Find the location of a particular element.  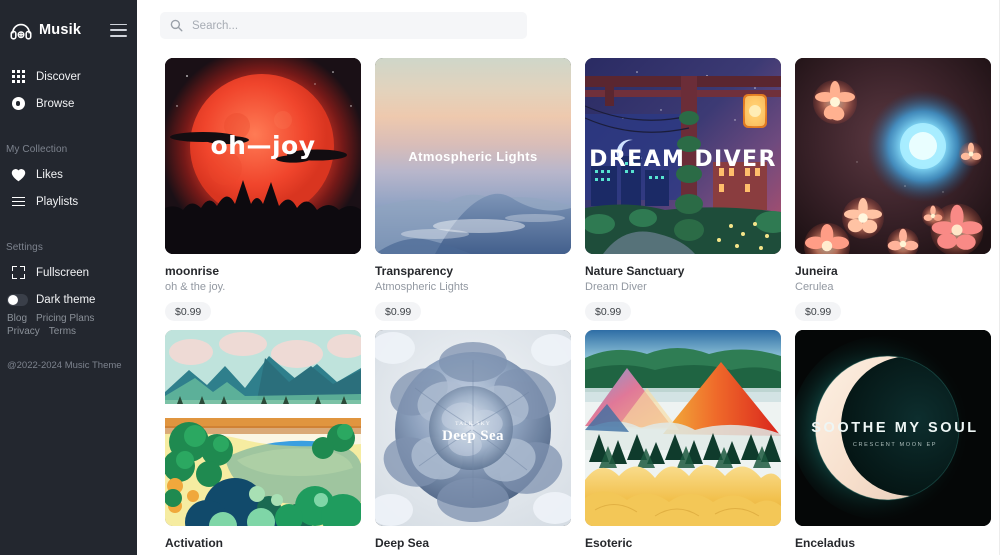

nav-settings: Fullscreen Dark theme is located at coordinates (68, 286).